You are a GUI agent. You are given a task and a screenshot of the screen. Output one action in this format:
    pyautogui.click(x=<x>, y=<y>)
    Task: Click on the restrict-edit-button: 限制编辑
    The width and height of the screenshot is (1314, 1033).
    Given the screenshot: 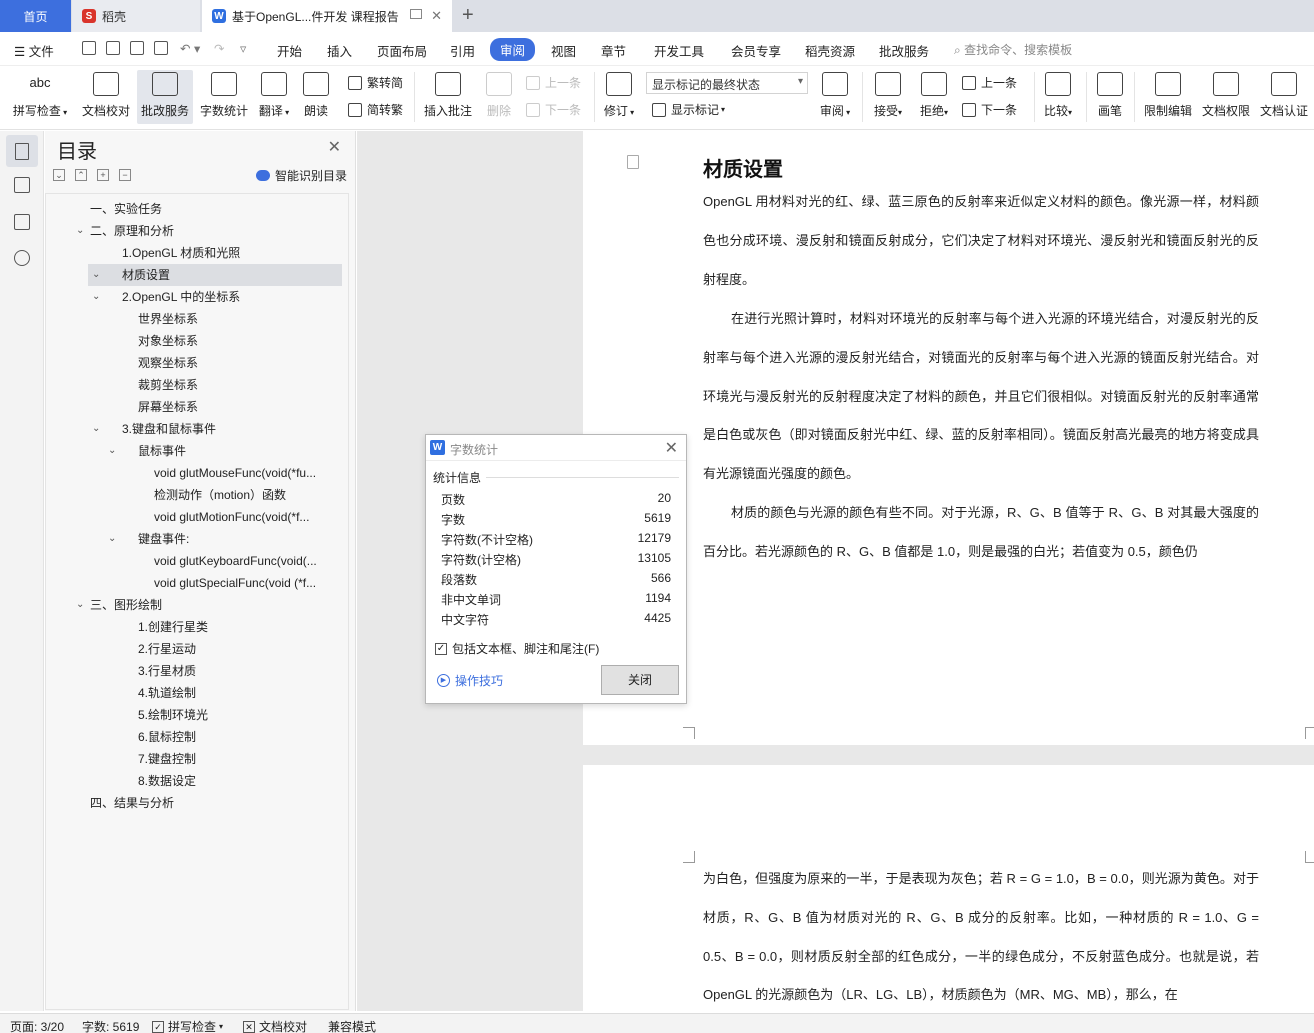 What is the action you would take?
    pyautogui.click(x=1168, y=97)
    